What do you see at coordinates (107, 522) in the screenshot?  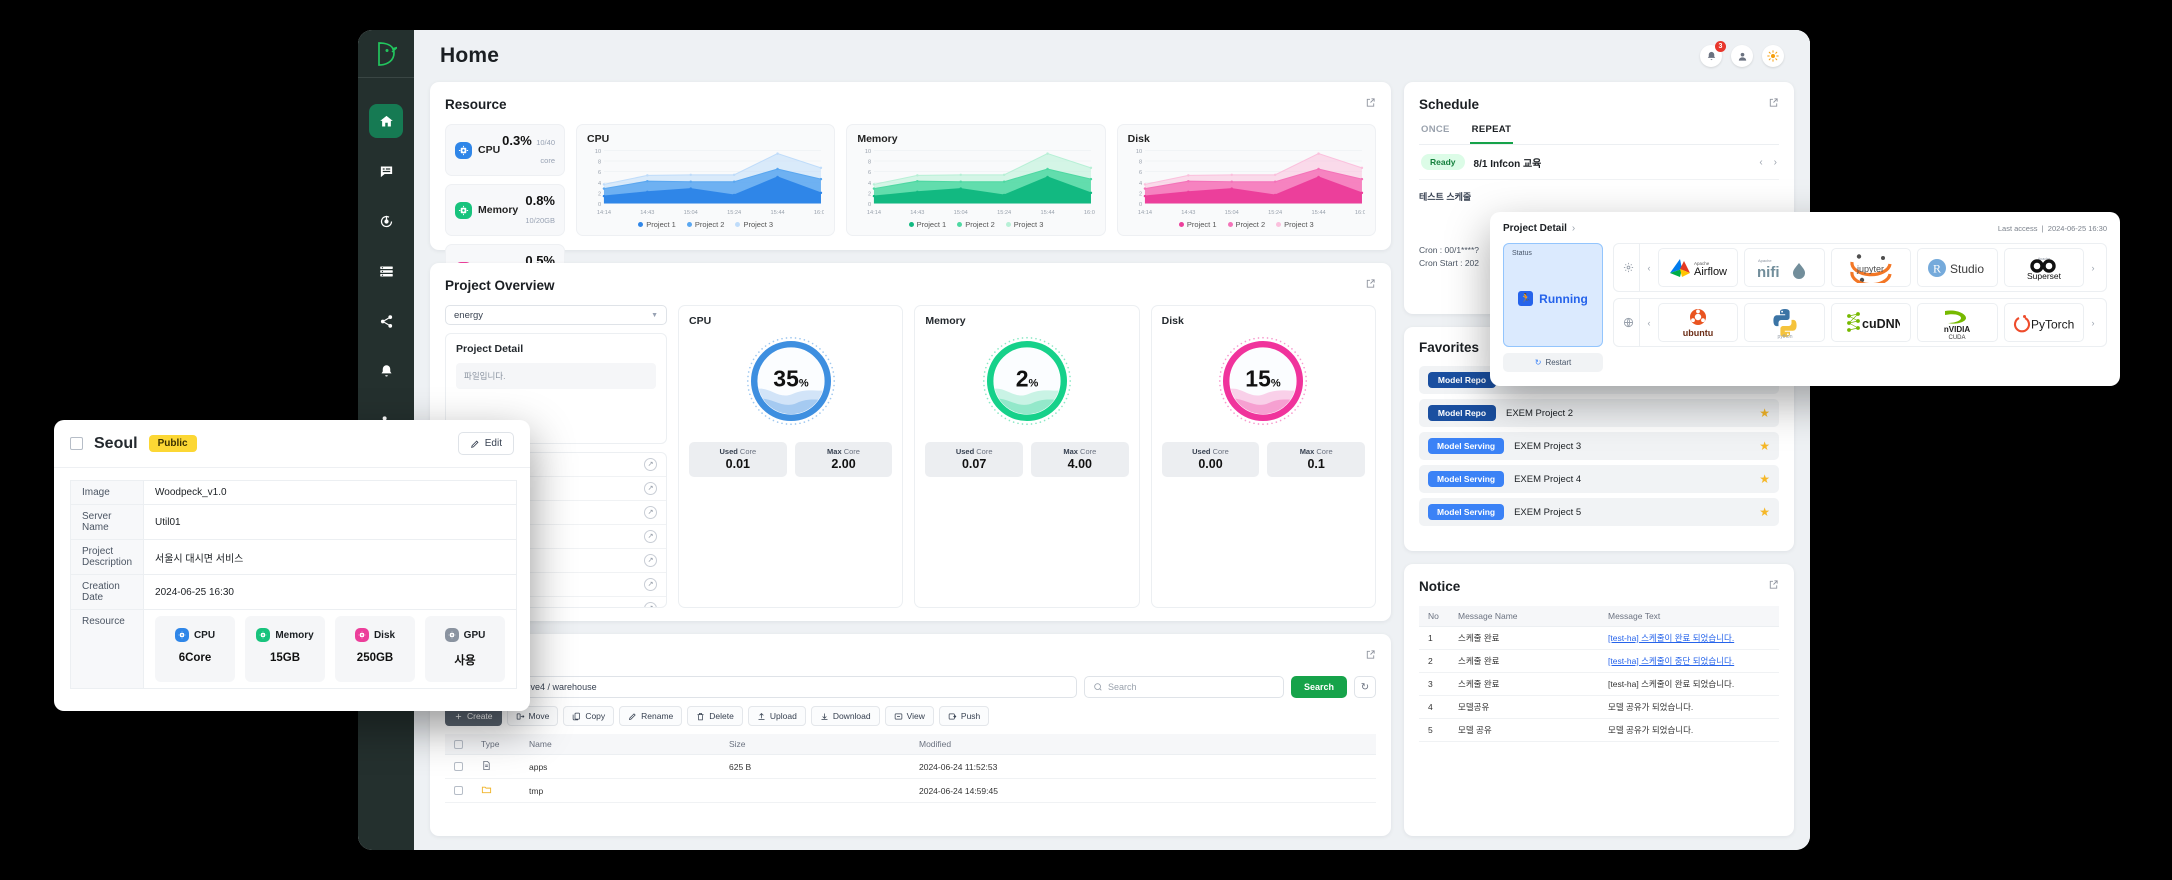 I see `info-key: Server Name` at bounding box center [107, 522].